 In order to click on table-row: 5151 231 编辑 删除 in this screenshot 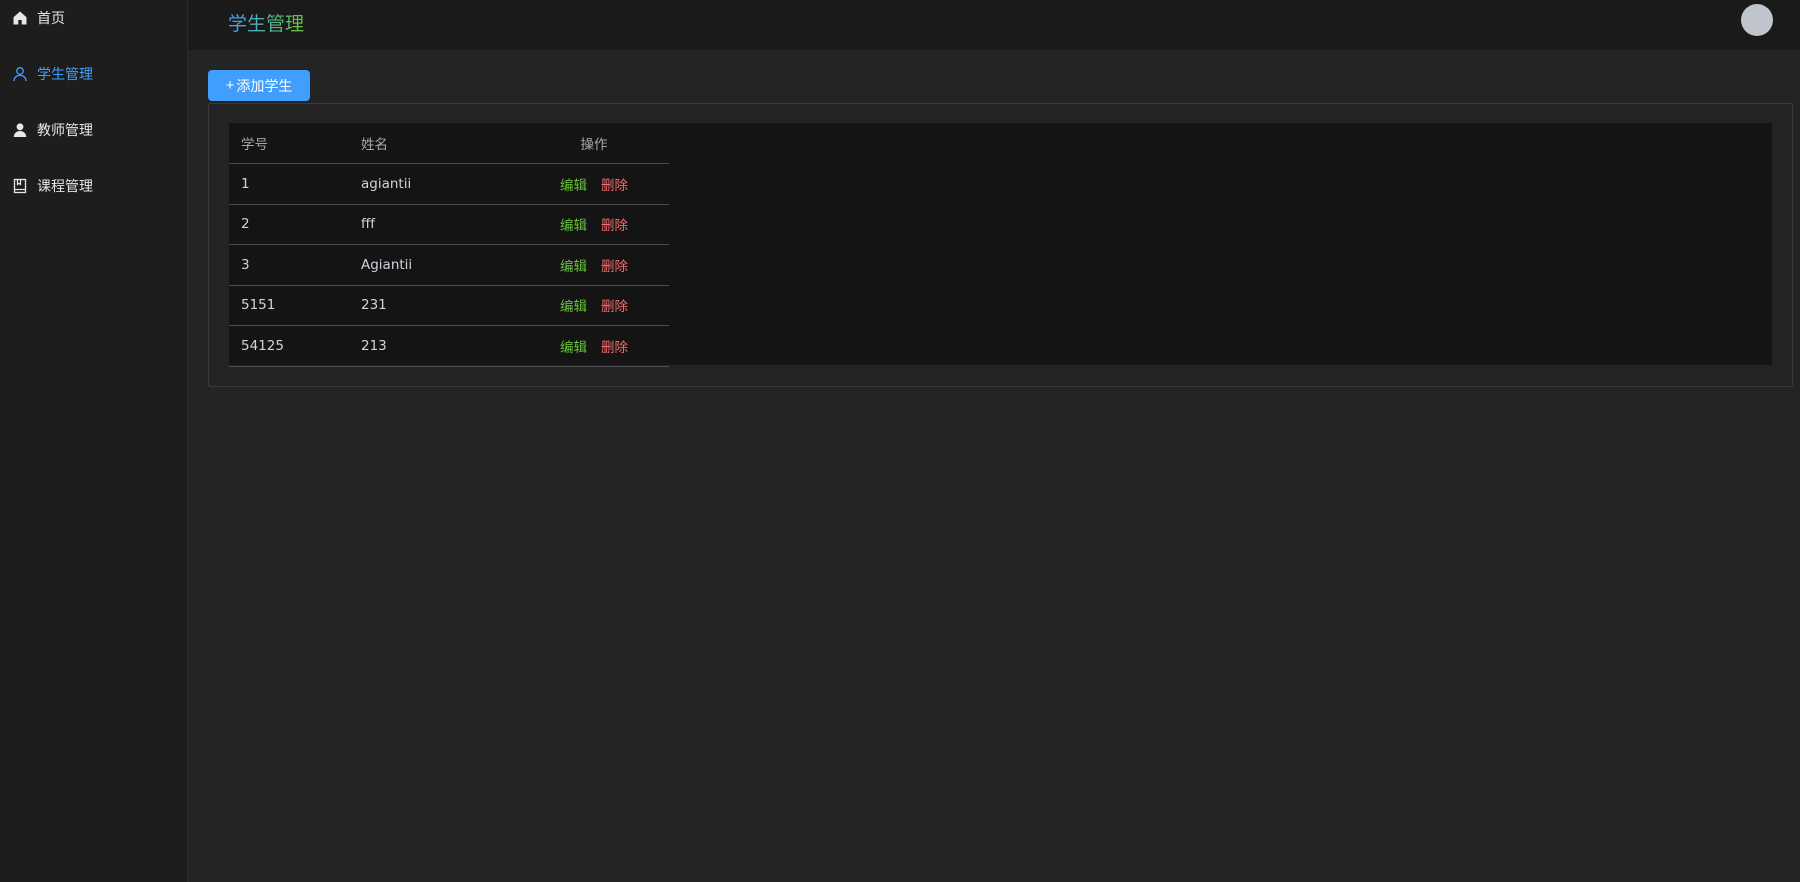, I will do `click(449, 305)`.